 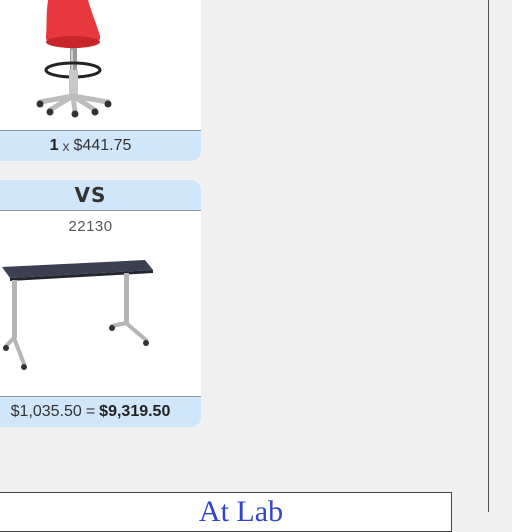 I want to click on table-image, so click(x=100, y=316).